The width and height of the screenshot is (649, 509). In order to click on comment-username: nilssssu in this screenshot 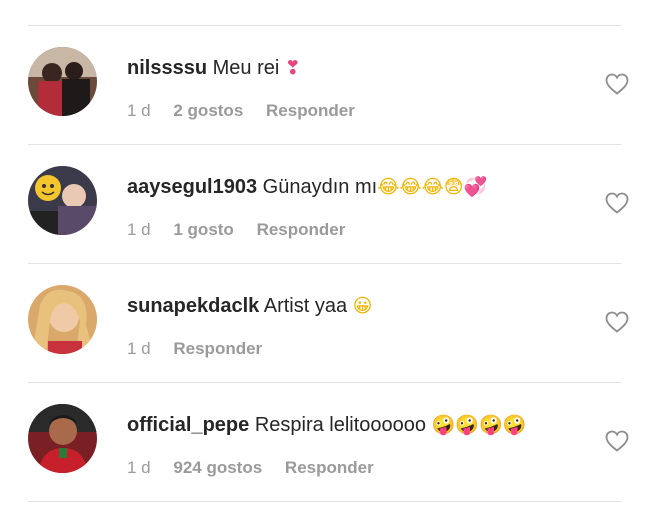, I will do `click(167, 68)`.